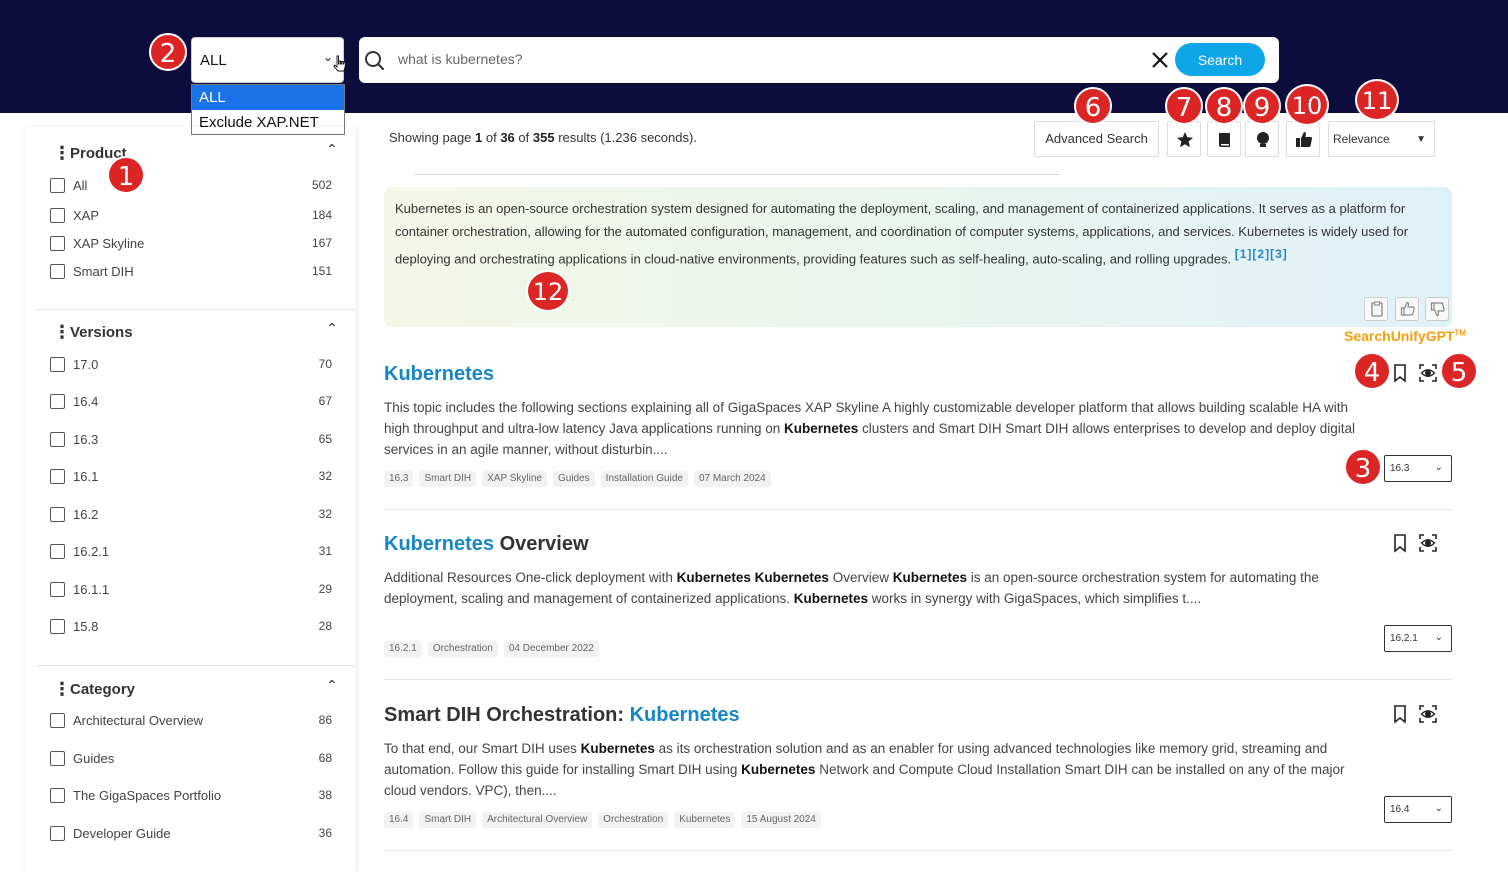 This screenshot has width=1508, height=872. Describe the element at coordinates (732, 479) in the screenshot. I see `result-tag: 07 March 2024` at that location.